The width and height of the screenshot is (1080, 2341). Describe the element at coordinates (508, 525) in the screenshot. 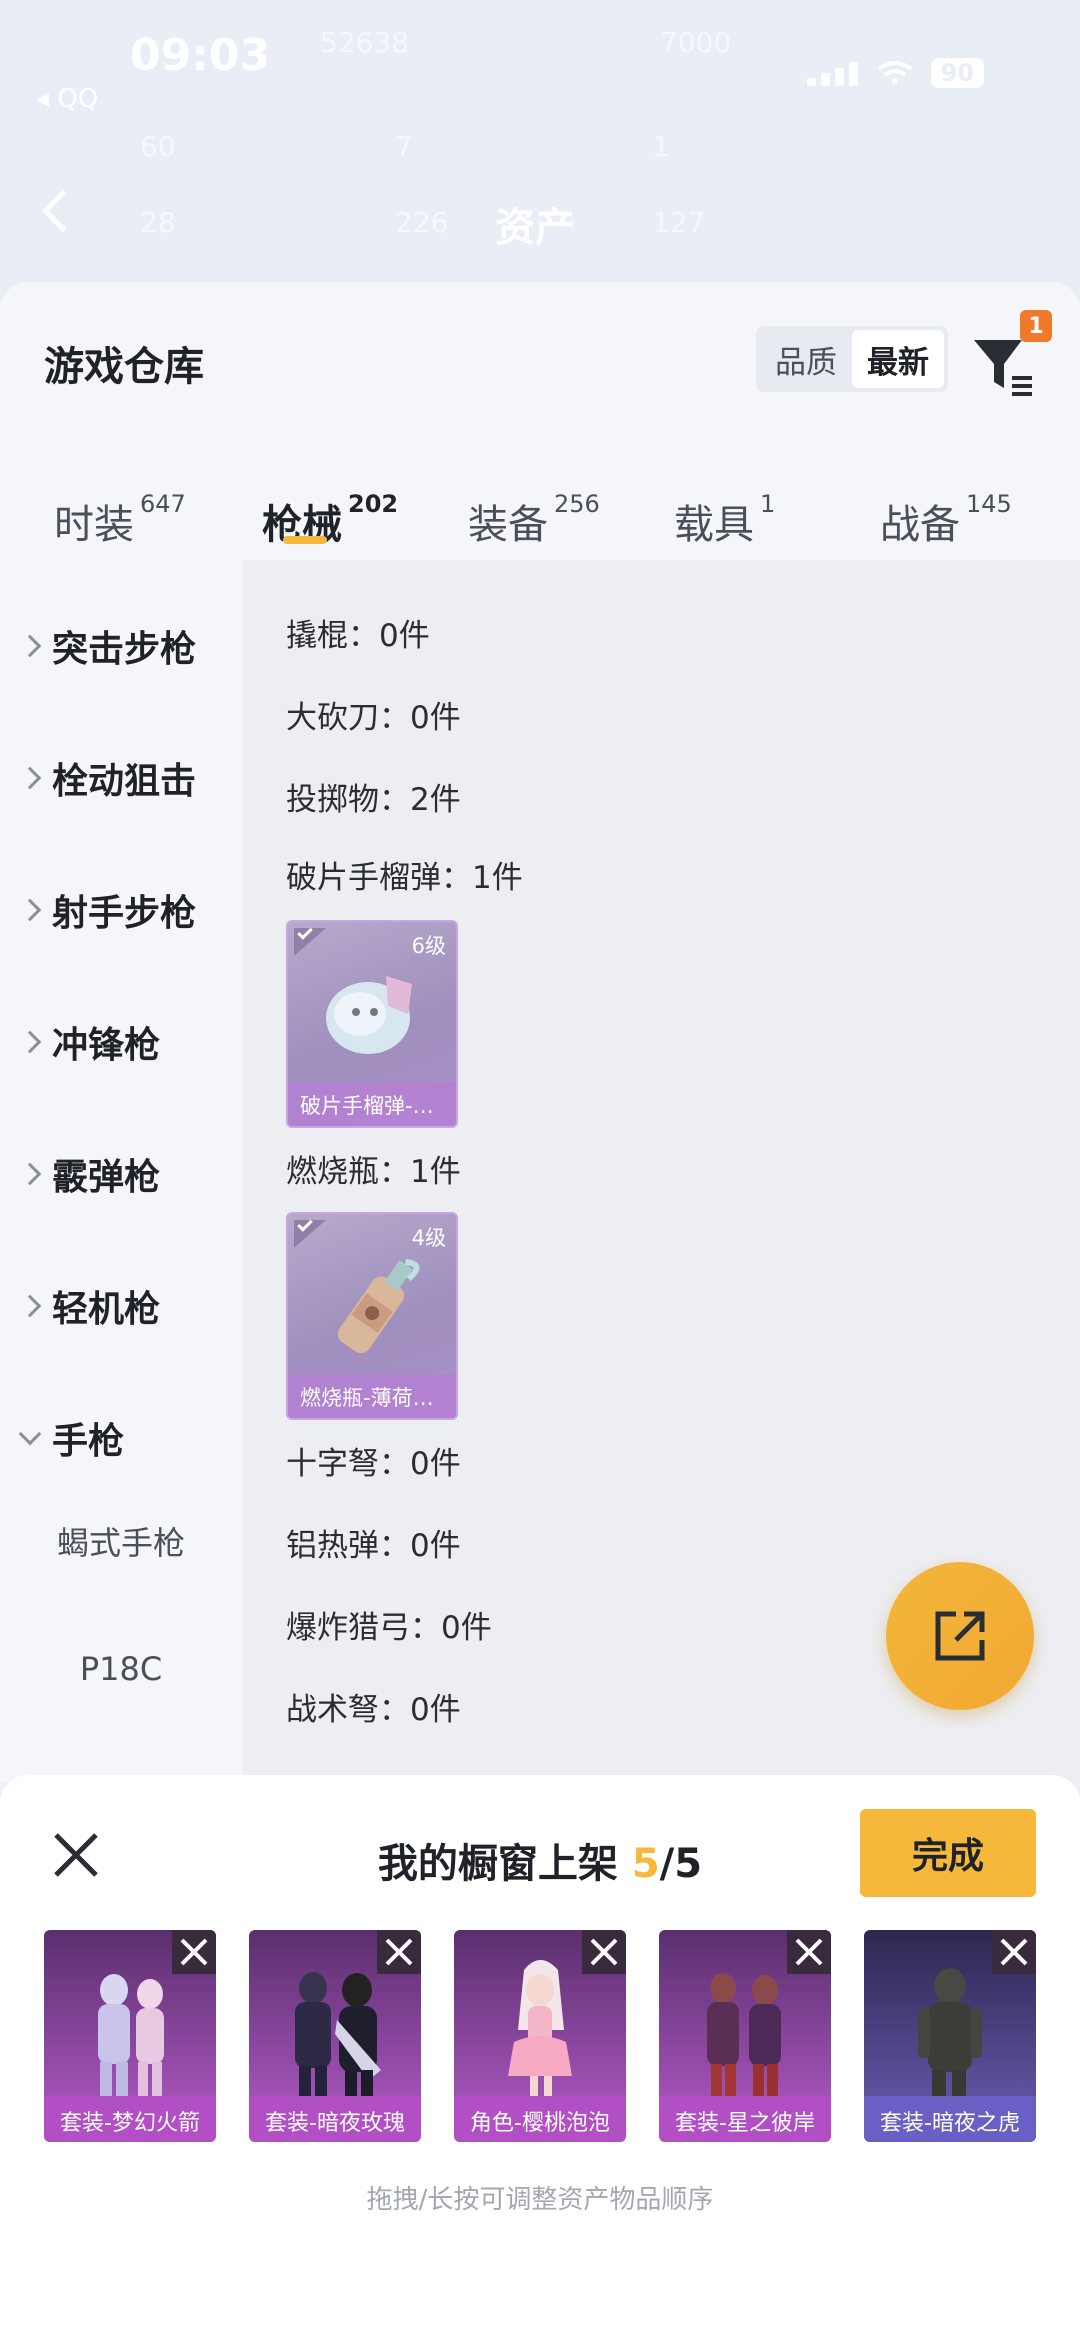

I see `tab-label: 装备` at that location.